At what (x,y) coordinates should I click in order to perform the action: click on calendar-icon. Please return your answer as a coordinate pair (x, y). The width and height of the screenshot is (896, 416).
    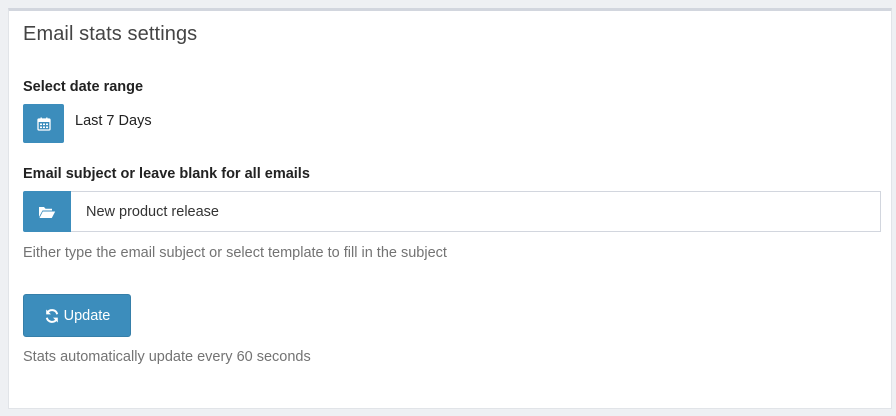
    Looking at the image, I should click on (43, 124).